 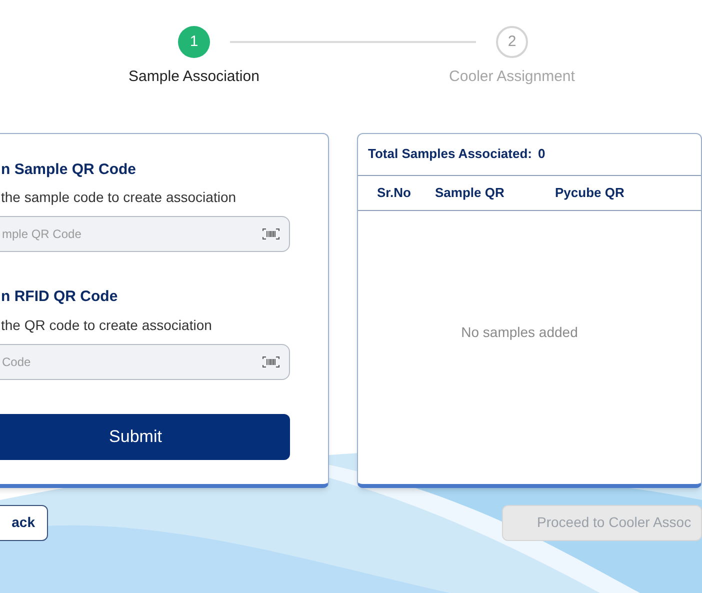 What do you see at coordinates (194, 42) in the screenshot?
I see `step-number: 1` at bounding box center [194, 42].